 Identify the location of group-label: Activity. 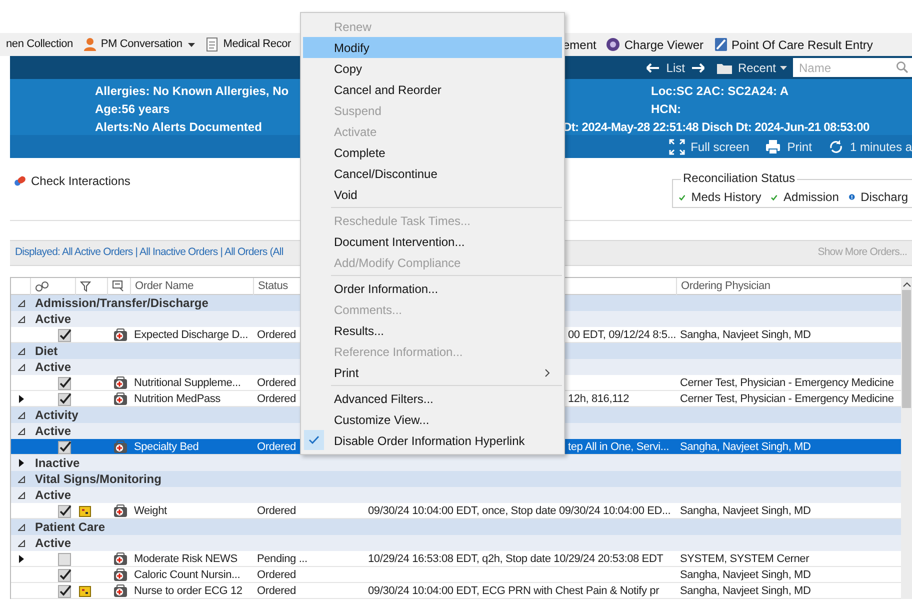
(56, 415).